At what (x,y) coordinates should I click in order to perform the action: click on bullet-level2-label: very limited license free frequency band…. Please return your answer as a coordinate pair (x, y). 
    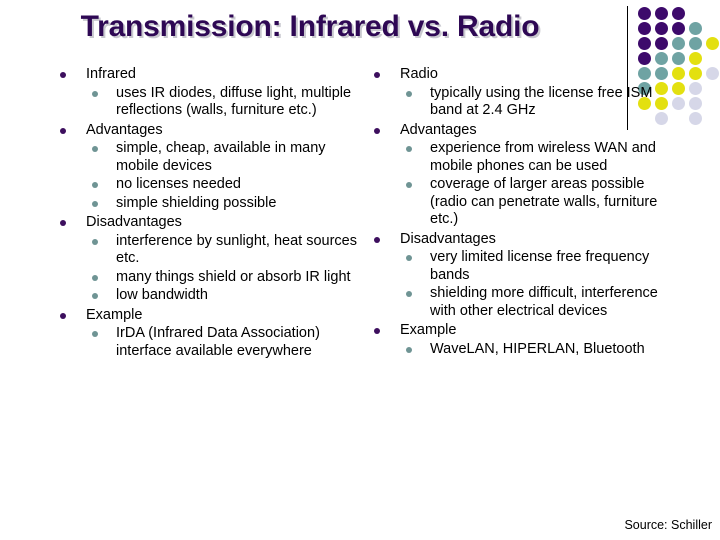
    Looking at the image, I should click on (540, 266).